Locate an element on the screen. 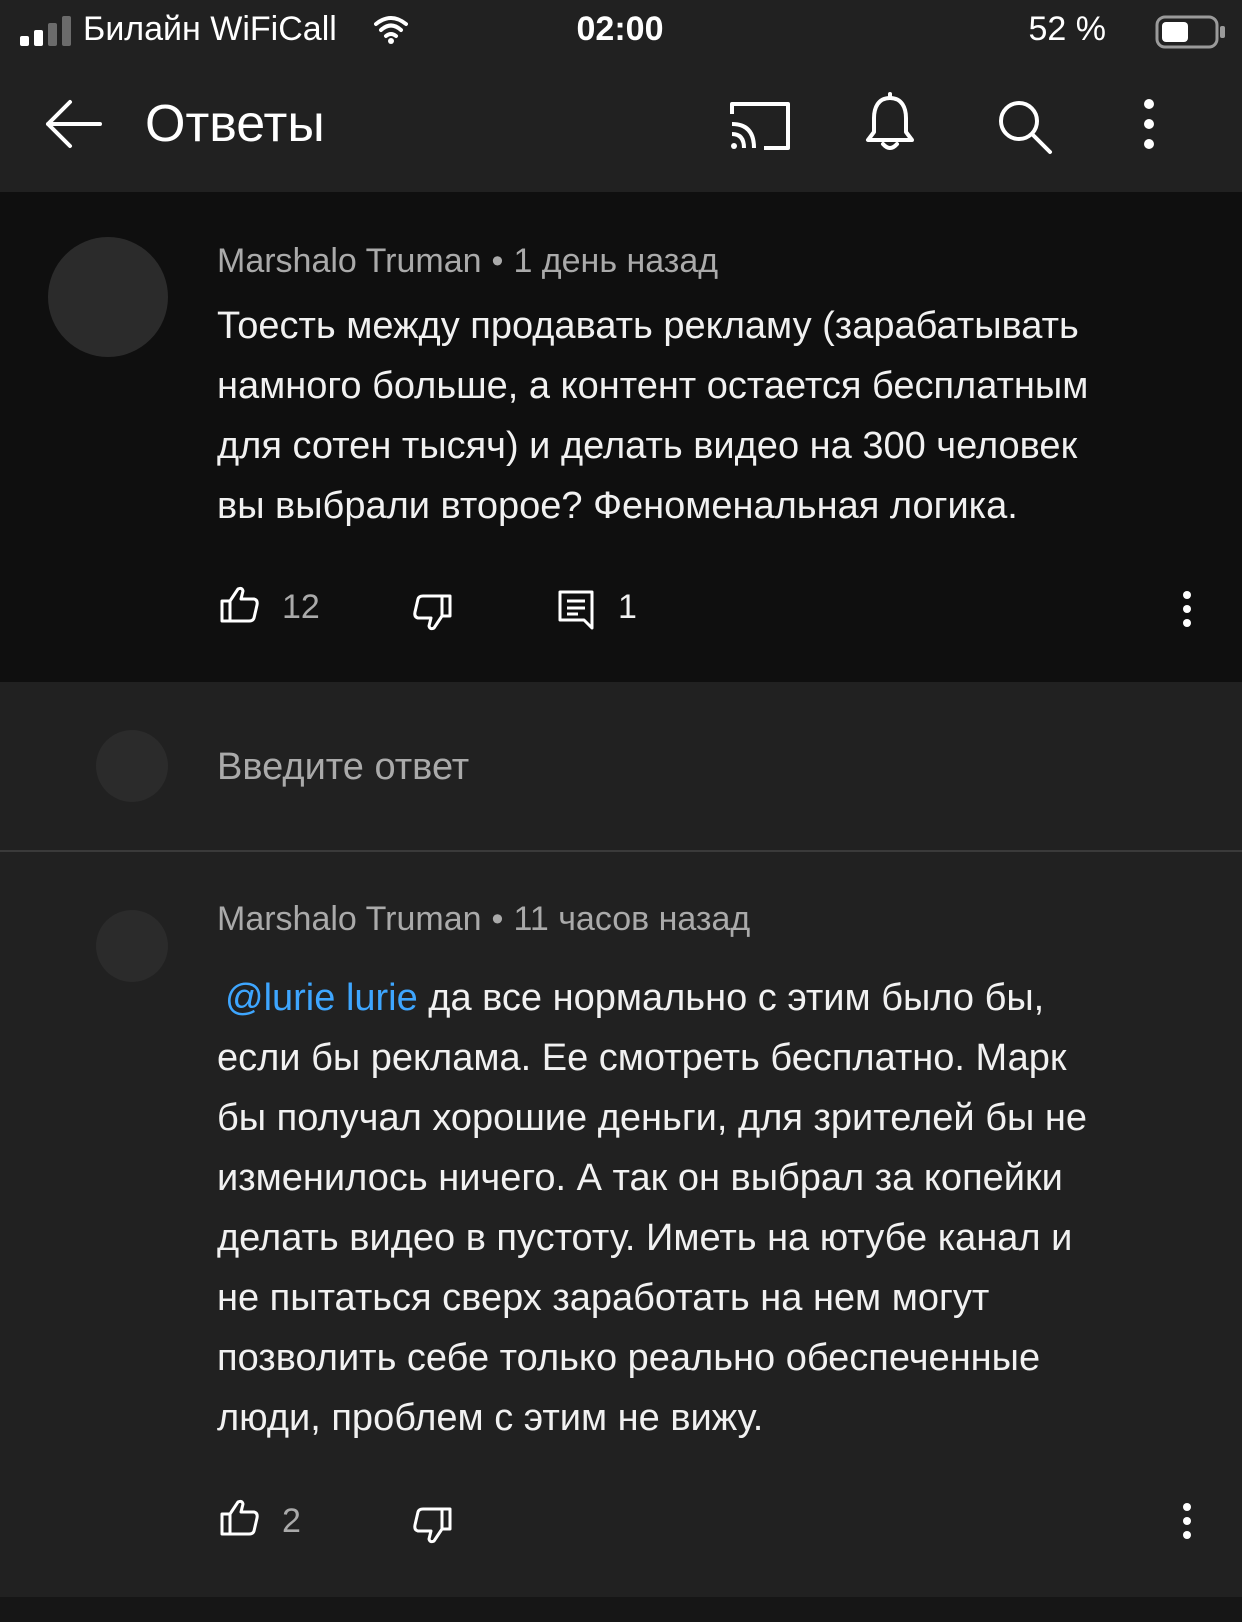 This screenshot has height=1622, width=1242. search-icon is located at coordinates (1025, 127).